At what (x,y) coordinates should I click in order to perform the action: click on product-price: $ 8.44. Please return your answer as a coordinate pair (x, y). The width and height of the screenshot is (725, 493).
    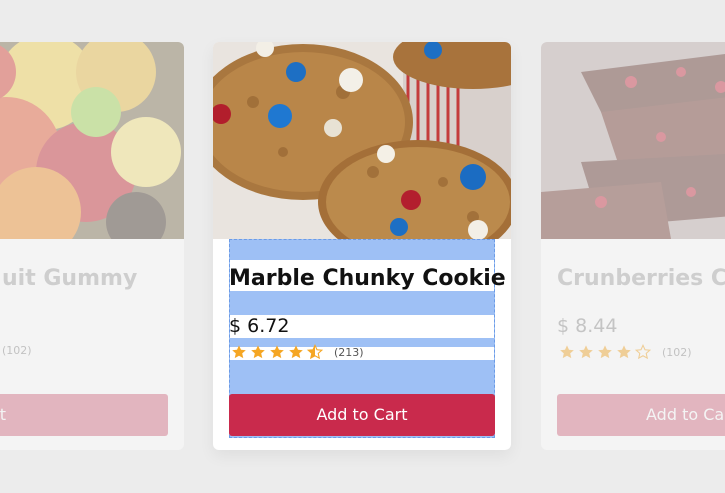
    Looking at the image, I should click on (587, 326).